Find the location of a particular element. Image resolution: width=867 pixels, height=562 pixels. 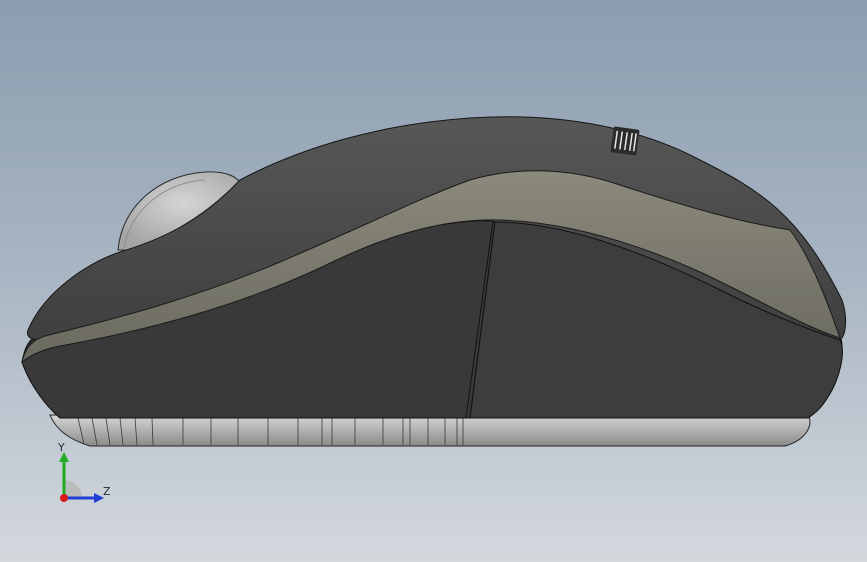

logo-mark is located at coordinates (625, 141).